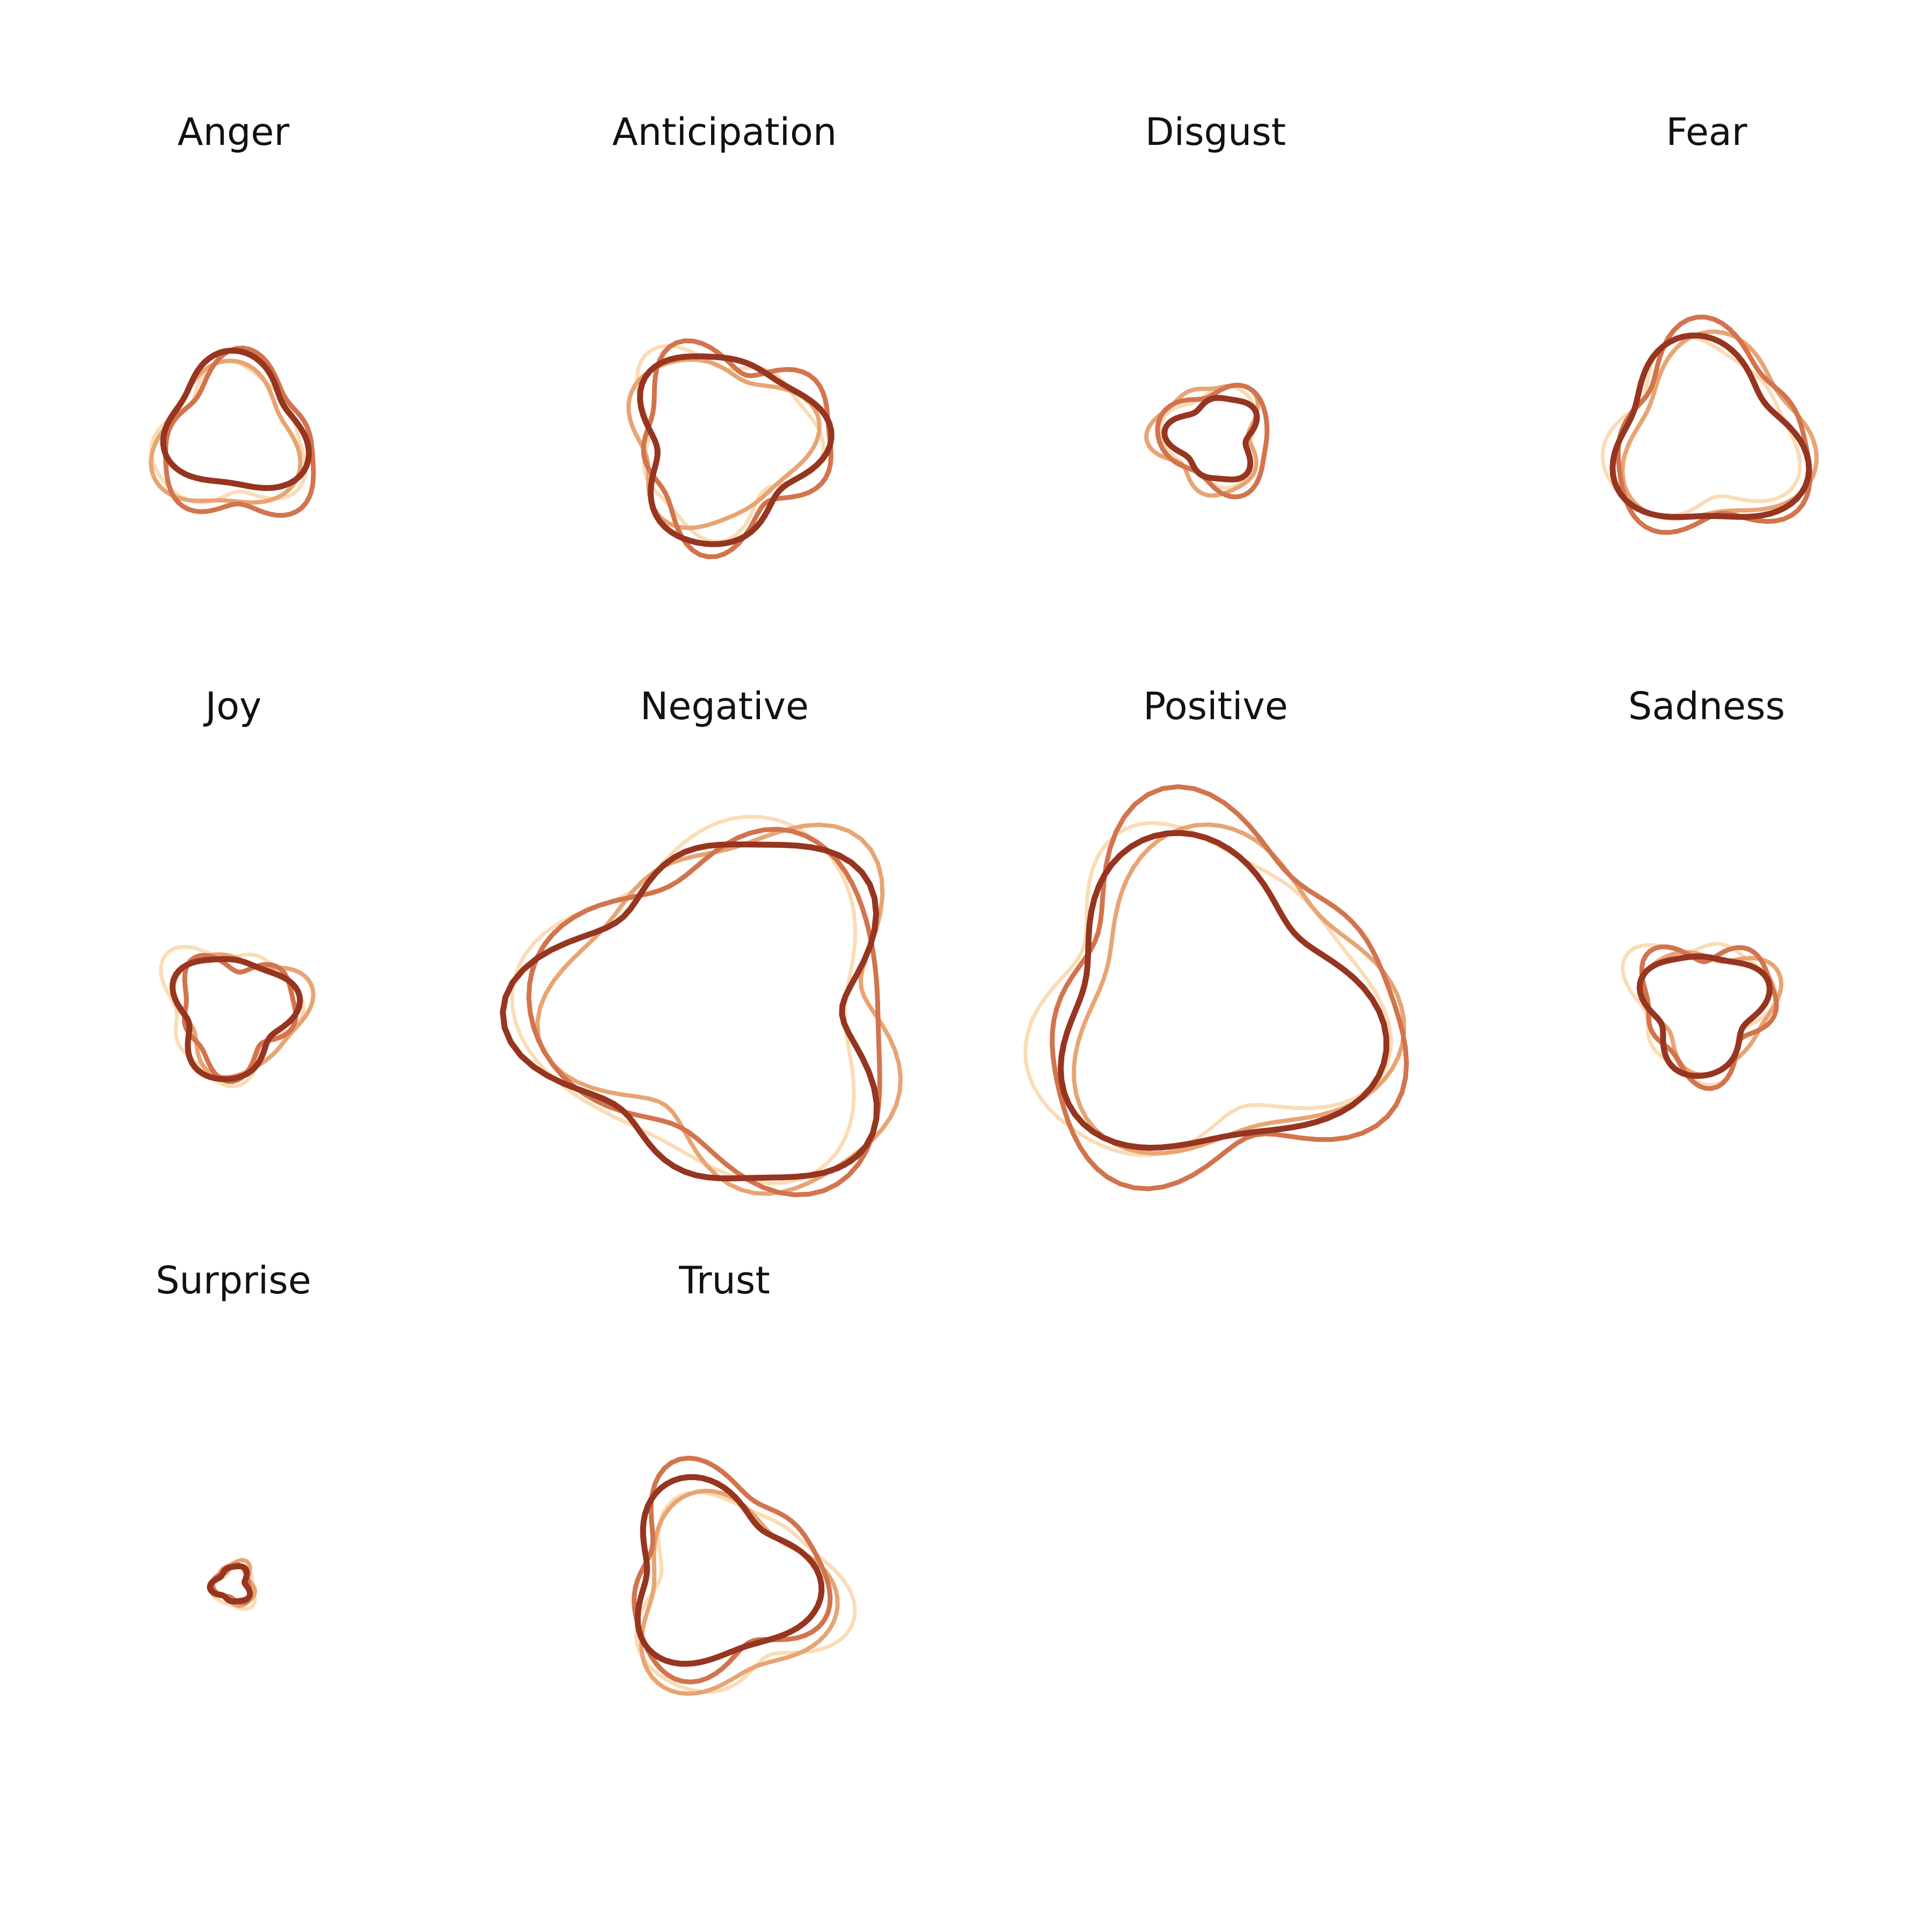 Image resolution: width=1932 pixels, height=1932 pixels. I want to click on series-4-loop-fear, so click(1710, 426).